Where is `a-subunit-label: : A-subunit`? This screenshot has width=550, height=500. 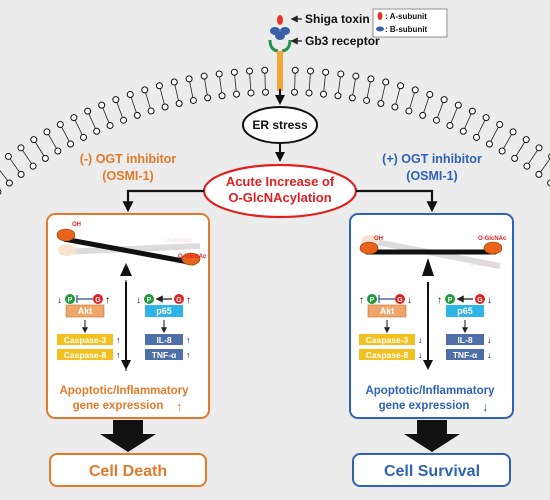 a-subunit-label: : A-subunit is located at coordinates (406, 16).